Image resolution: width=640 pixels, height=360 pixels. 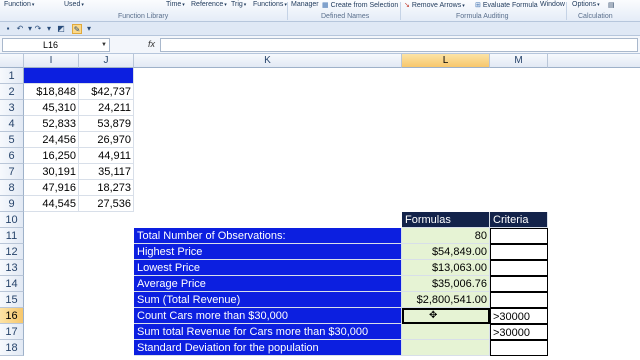 I want to click on criteria-m17: >30000, so click(x=519, y=332).